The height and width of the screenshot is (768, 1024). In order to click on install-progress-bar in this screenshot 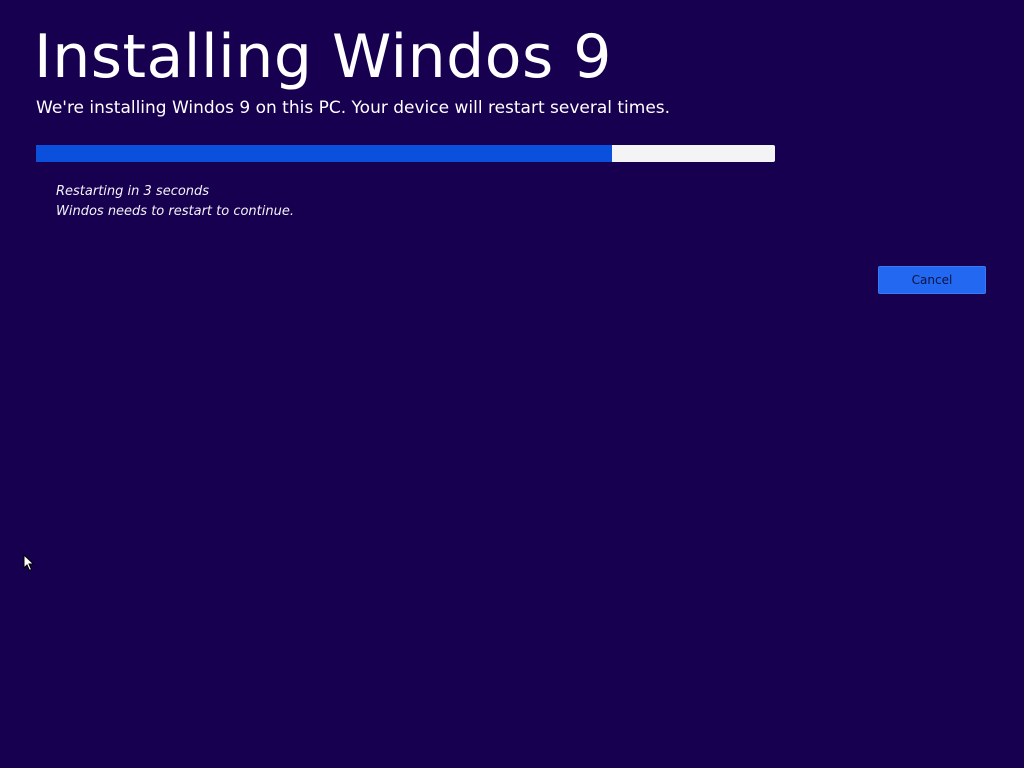, I will do `click(405, 153)`.